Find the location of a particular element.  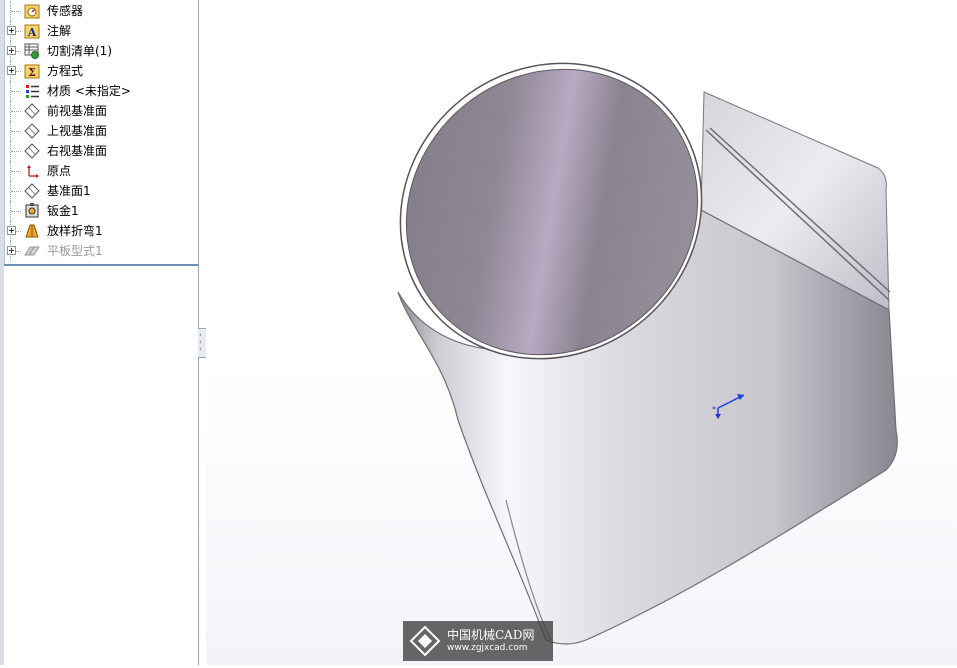

tree-item-equations: Σ 方程式 is located at coordinates (99, 71).